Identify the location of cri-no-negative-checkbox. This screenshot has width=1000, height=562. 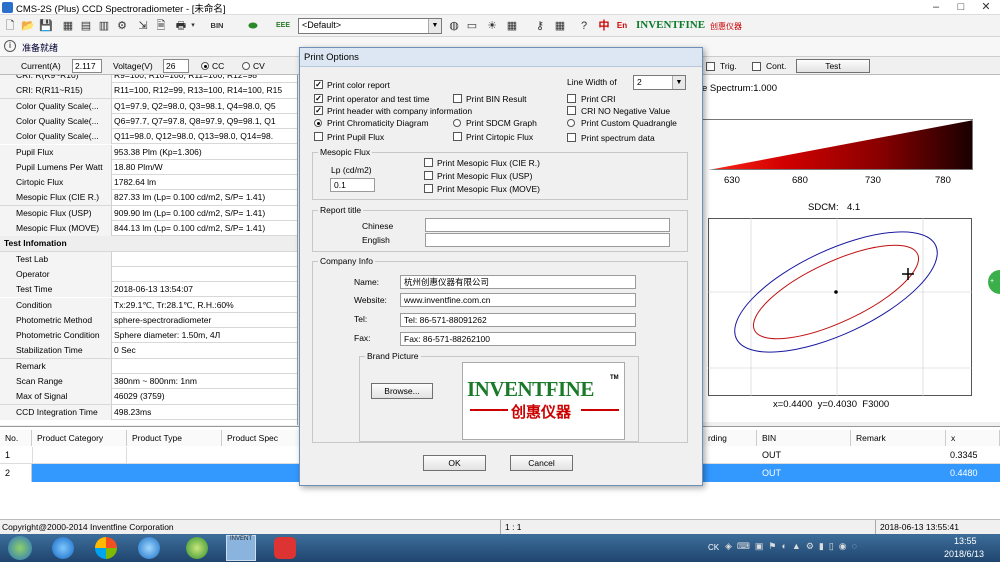
(571, 110).